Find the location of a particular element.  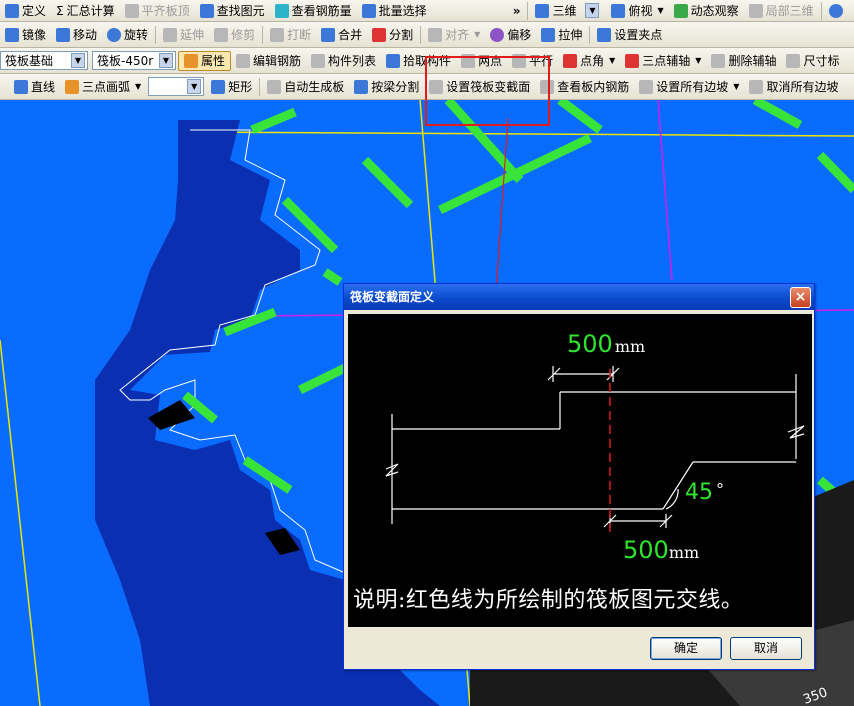

bottom-dimension-label: 500mm is located at coordinates (661, 550).